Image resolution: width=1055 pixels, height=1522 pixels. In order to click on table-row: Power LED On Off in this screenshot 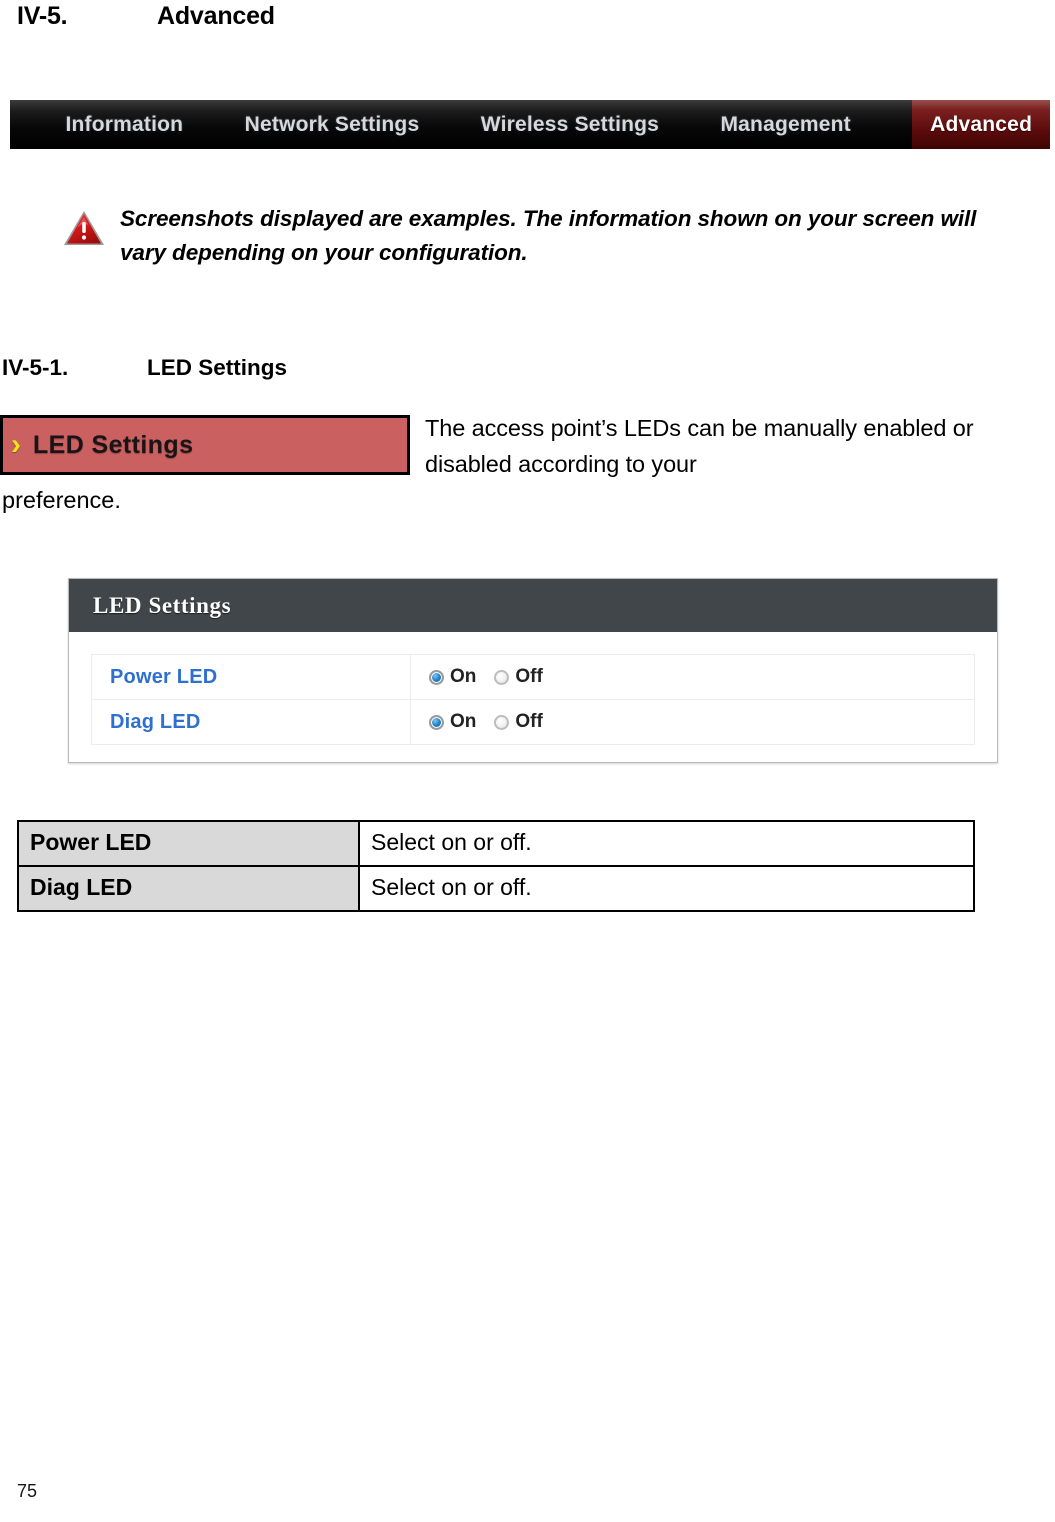, I will do `click(533, 677)`.